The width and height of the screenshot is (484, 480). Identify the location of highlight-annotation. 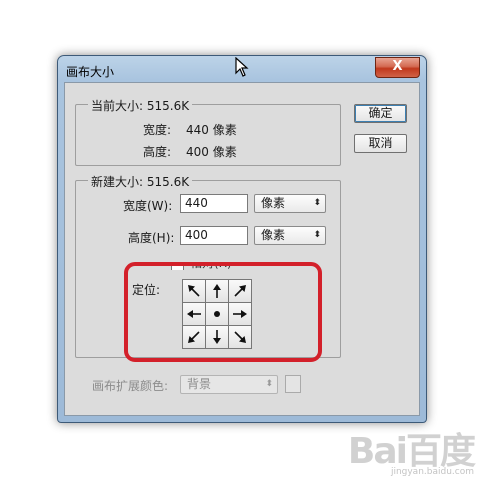
(223, 312).